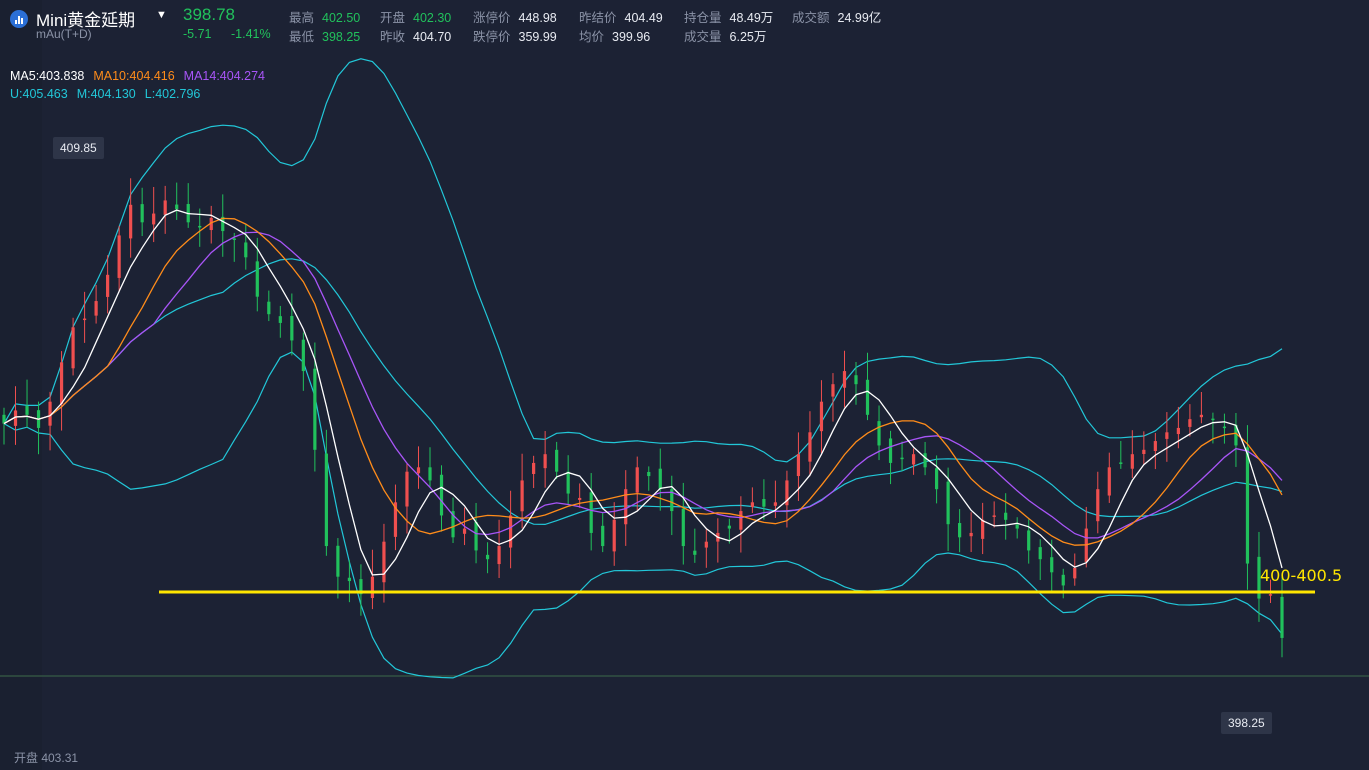 This screenshot has width=1369, height=770. I want to click on support-annotation: 400-400.5, so click(1301, 575).